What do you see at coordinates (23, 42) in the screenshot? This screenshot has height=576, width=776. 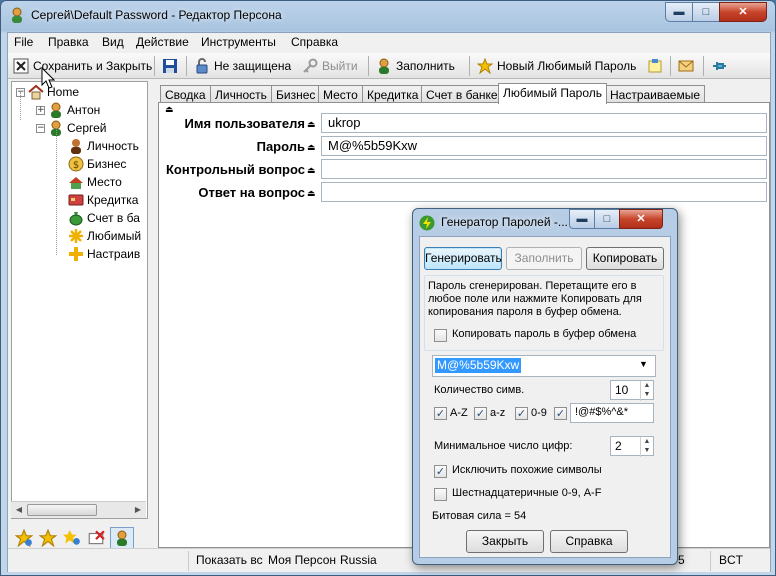 I see `menu-file: File` at bounding box center [23, 42].